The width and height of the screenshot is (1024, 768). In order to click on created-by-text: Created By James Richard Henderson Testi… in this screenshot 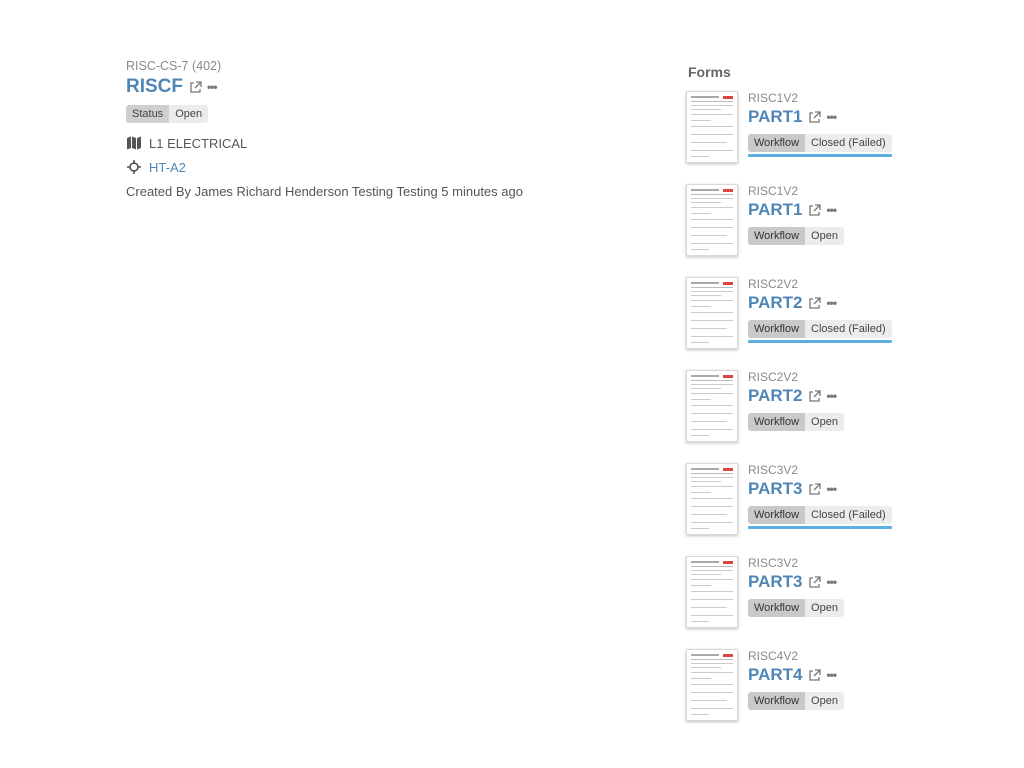, I will do `click(324, 191)`.